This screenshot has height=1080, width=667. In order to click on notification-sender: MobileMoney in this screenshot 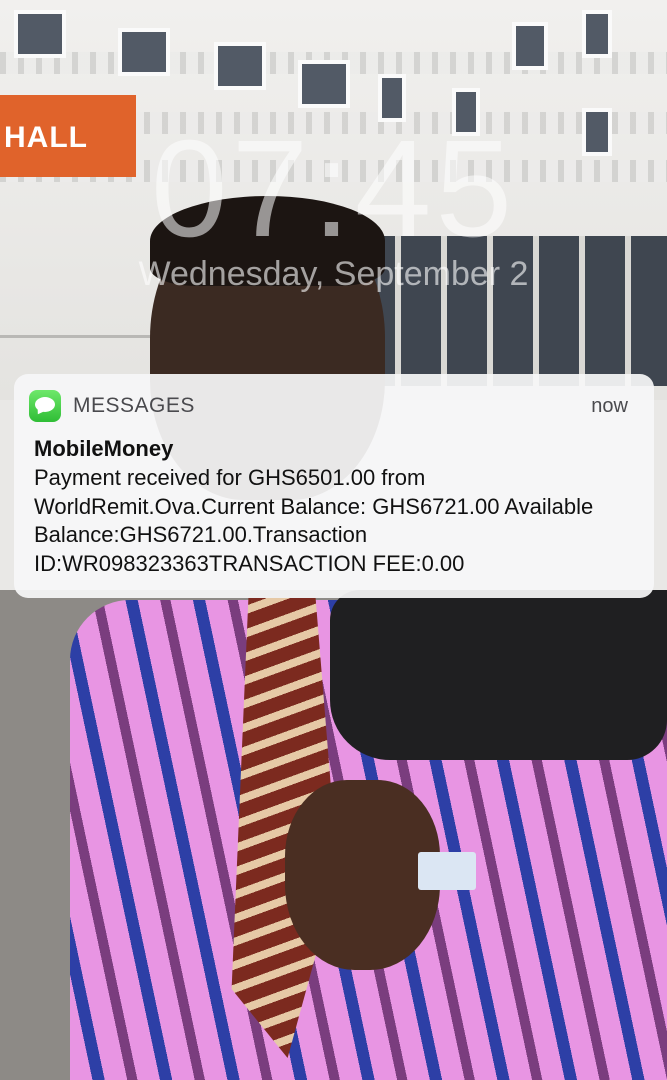, I will do `click(104, 448)`.